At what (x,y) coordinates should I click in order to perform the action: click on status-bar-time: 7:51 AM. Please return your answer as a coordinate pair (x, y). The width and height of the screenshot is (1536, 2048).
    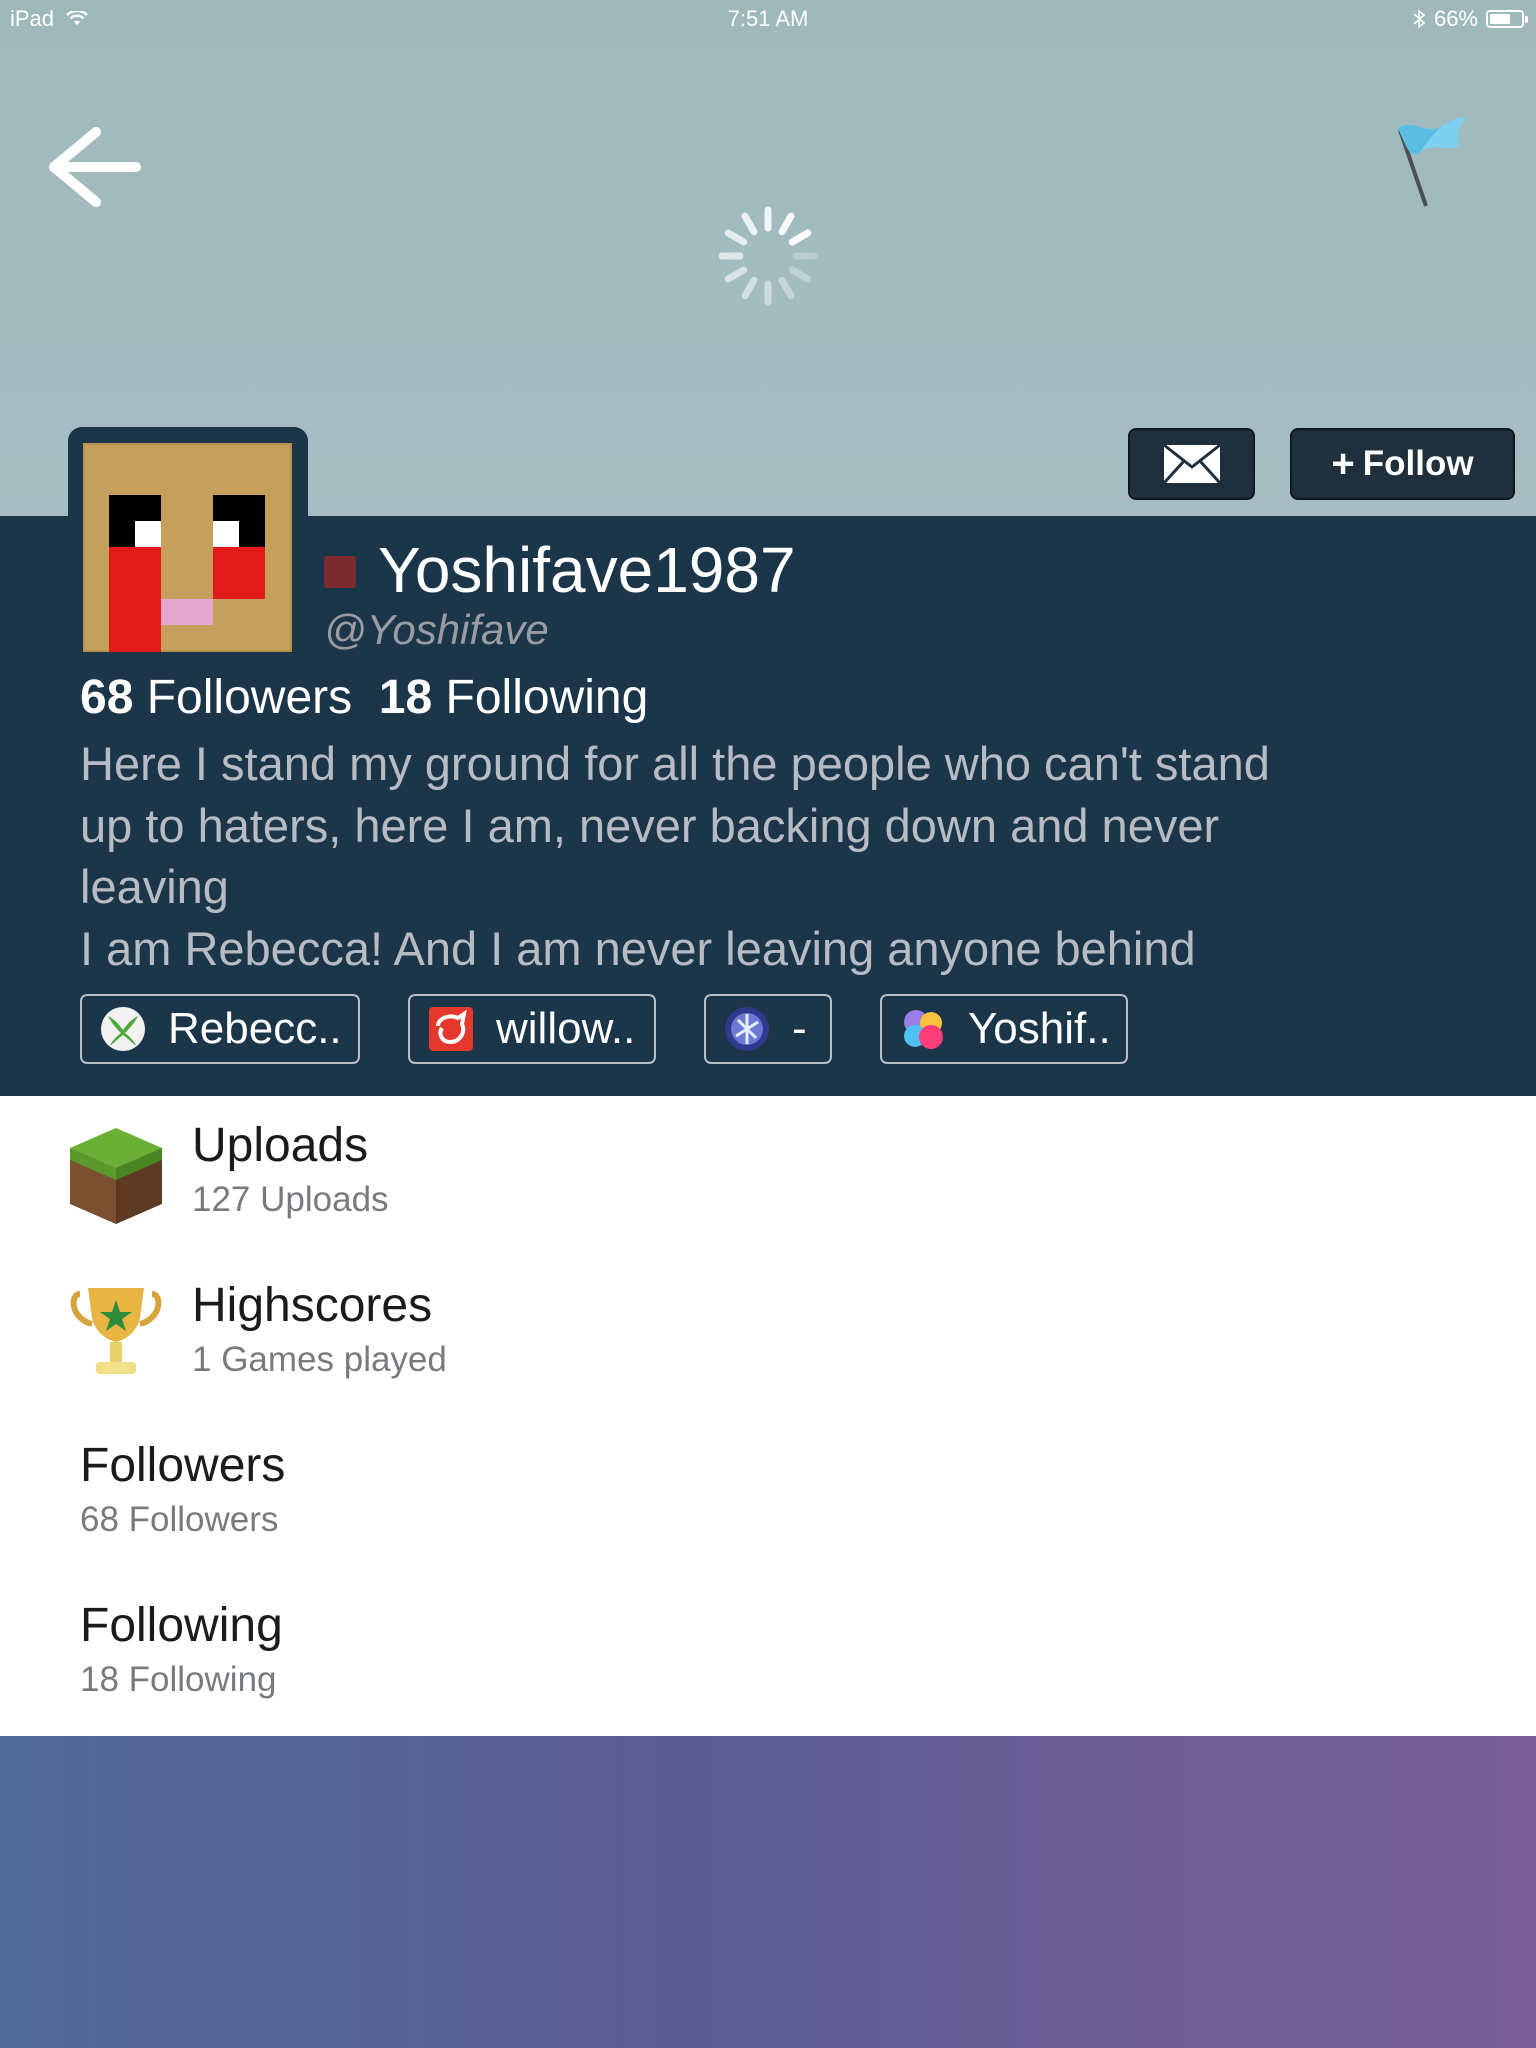
    Looking at the image, I should click on (768, 18).